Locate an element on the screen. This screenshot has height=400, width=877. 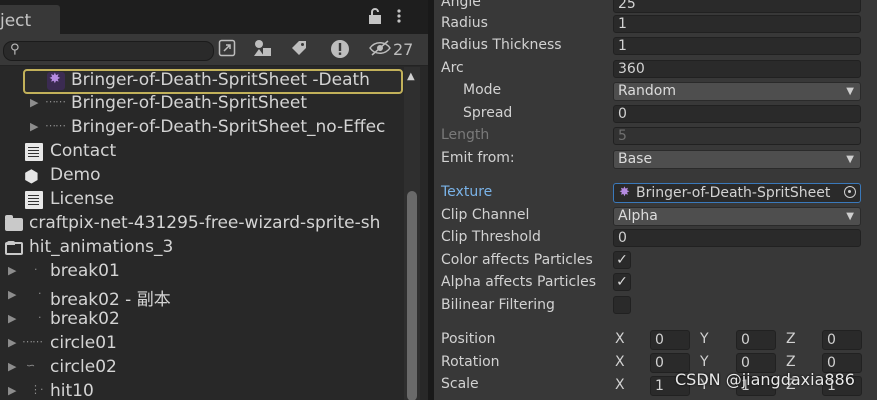
position-z-field: 0 is located at coordinates (842, 340).